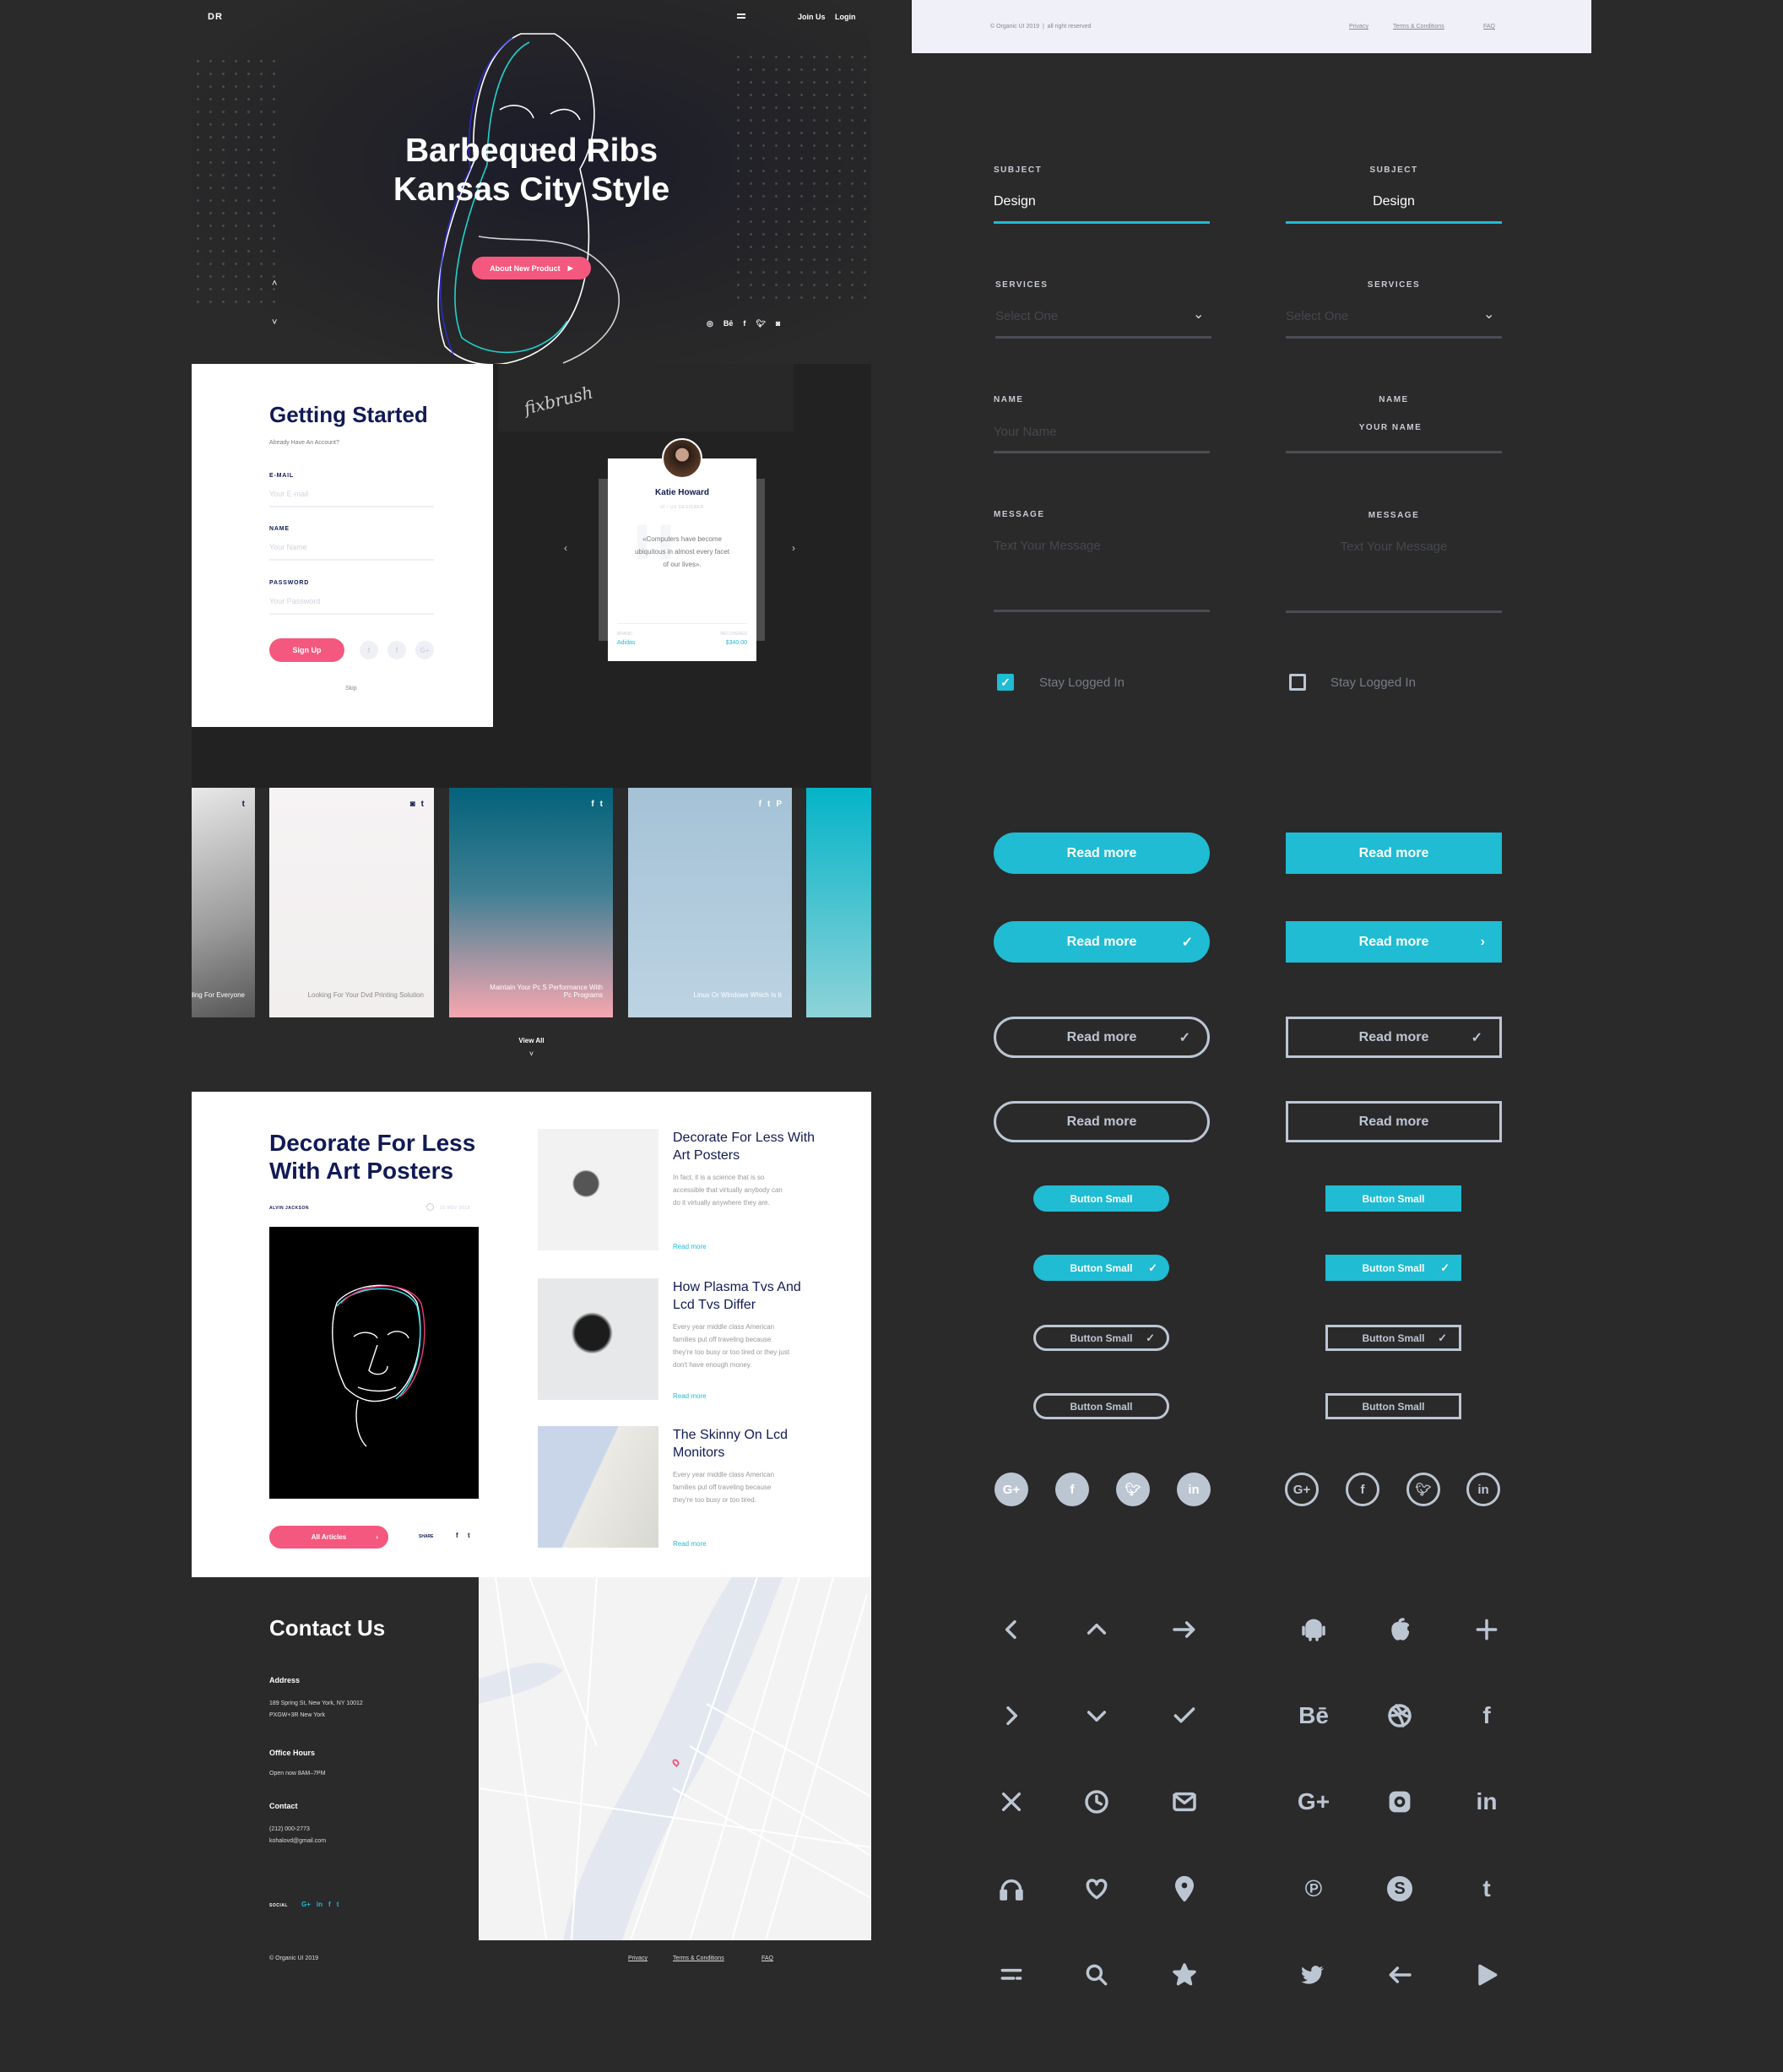 The image size is (1783, 2072). Describe the element at coordinates (690, 1246) in the screenshot. I see `read-more-link: Read more` at that location.